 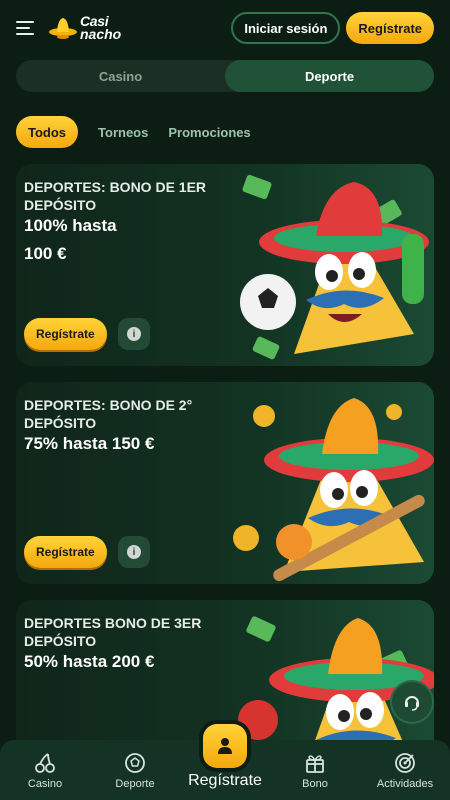 I want to click on headset-icon, so click(x=412, y=703).